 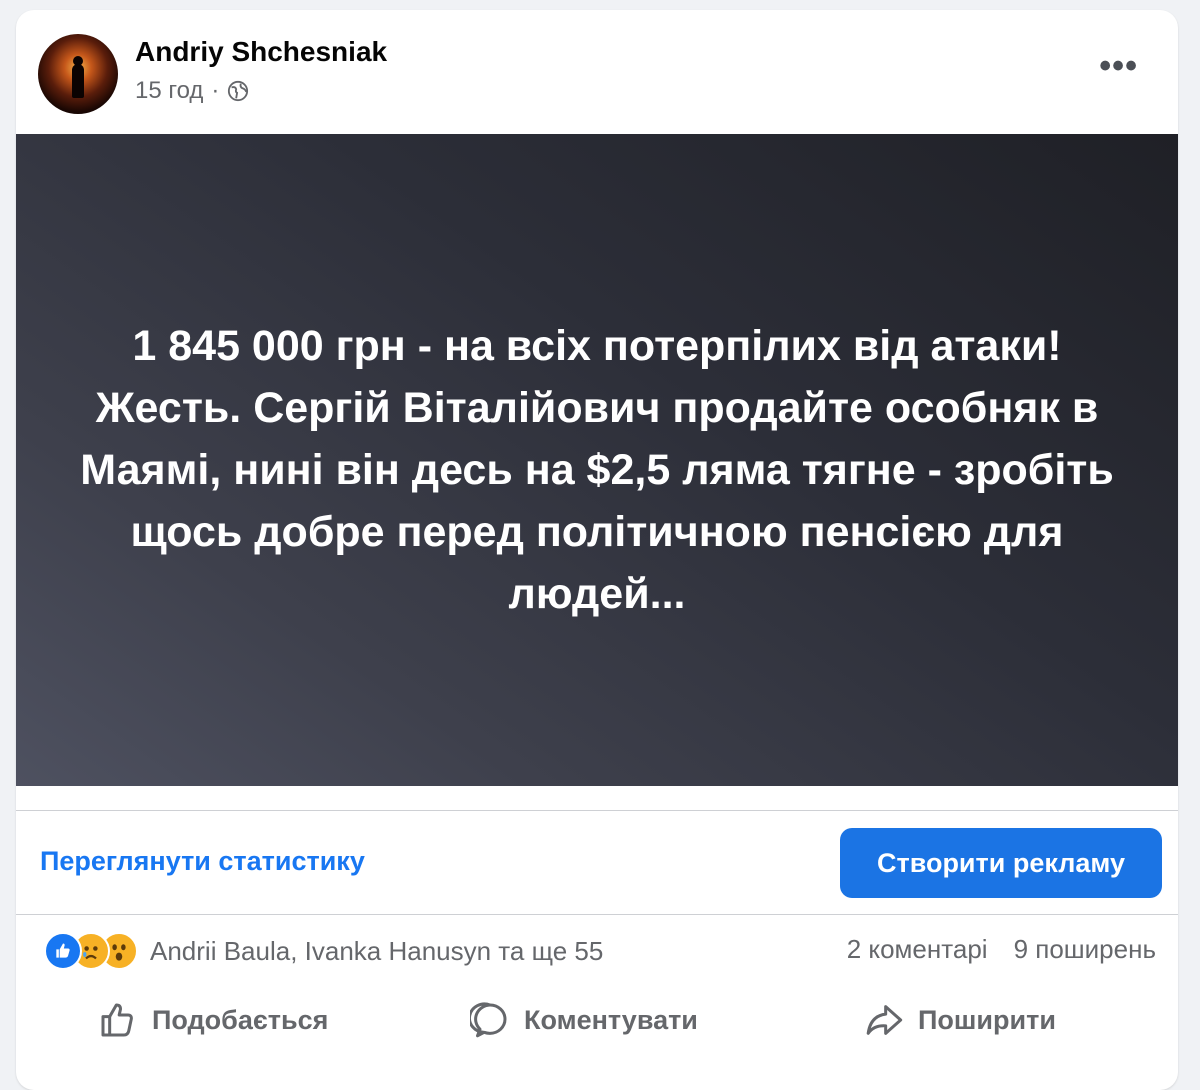 I want to click on comments-count: 2 коментарі, so click(x=917, y=949).